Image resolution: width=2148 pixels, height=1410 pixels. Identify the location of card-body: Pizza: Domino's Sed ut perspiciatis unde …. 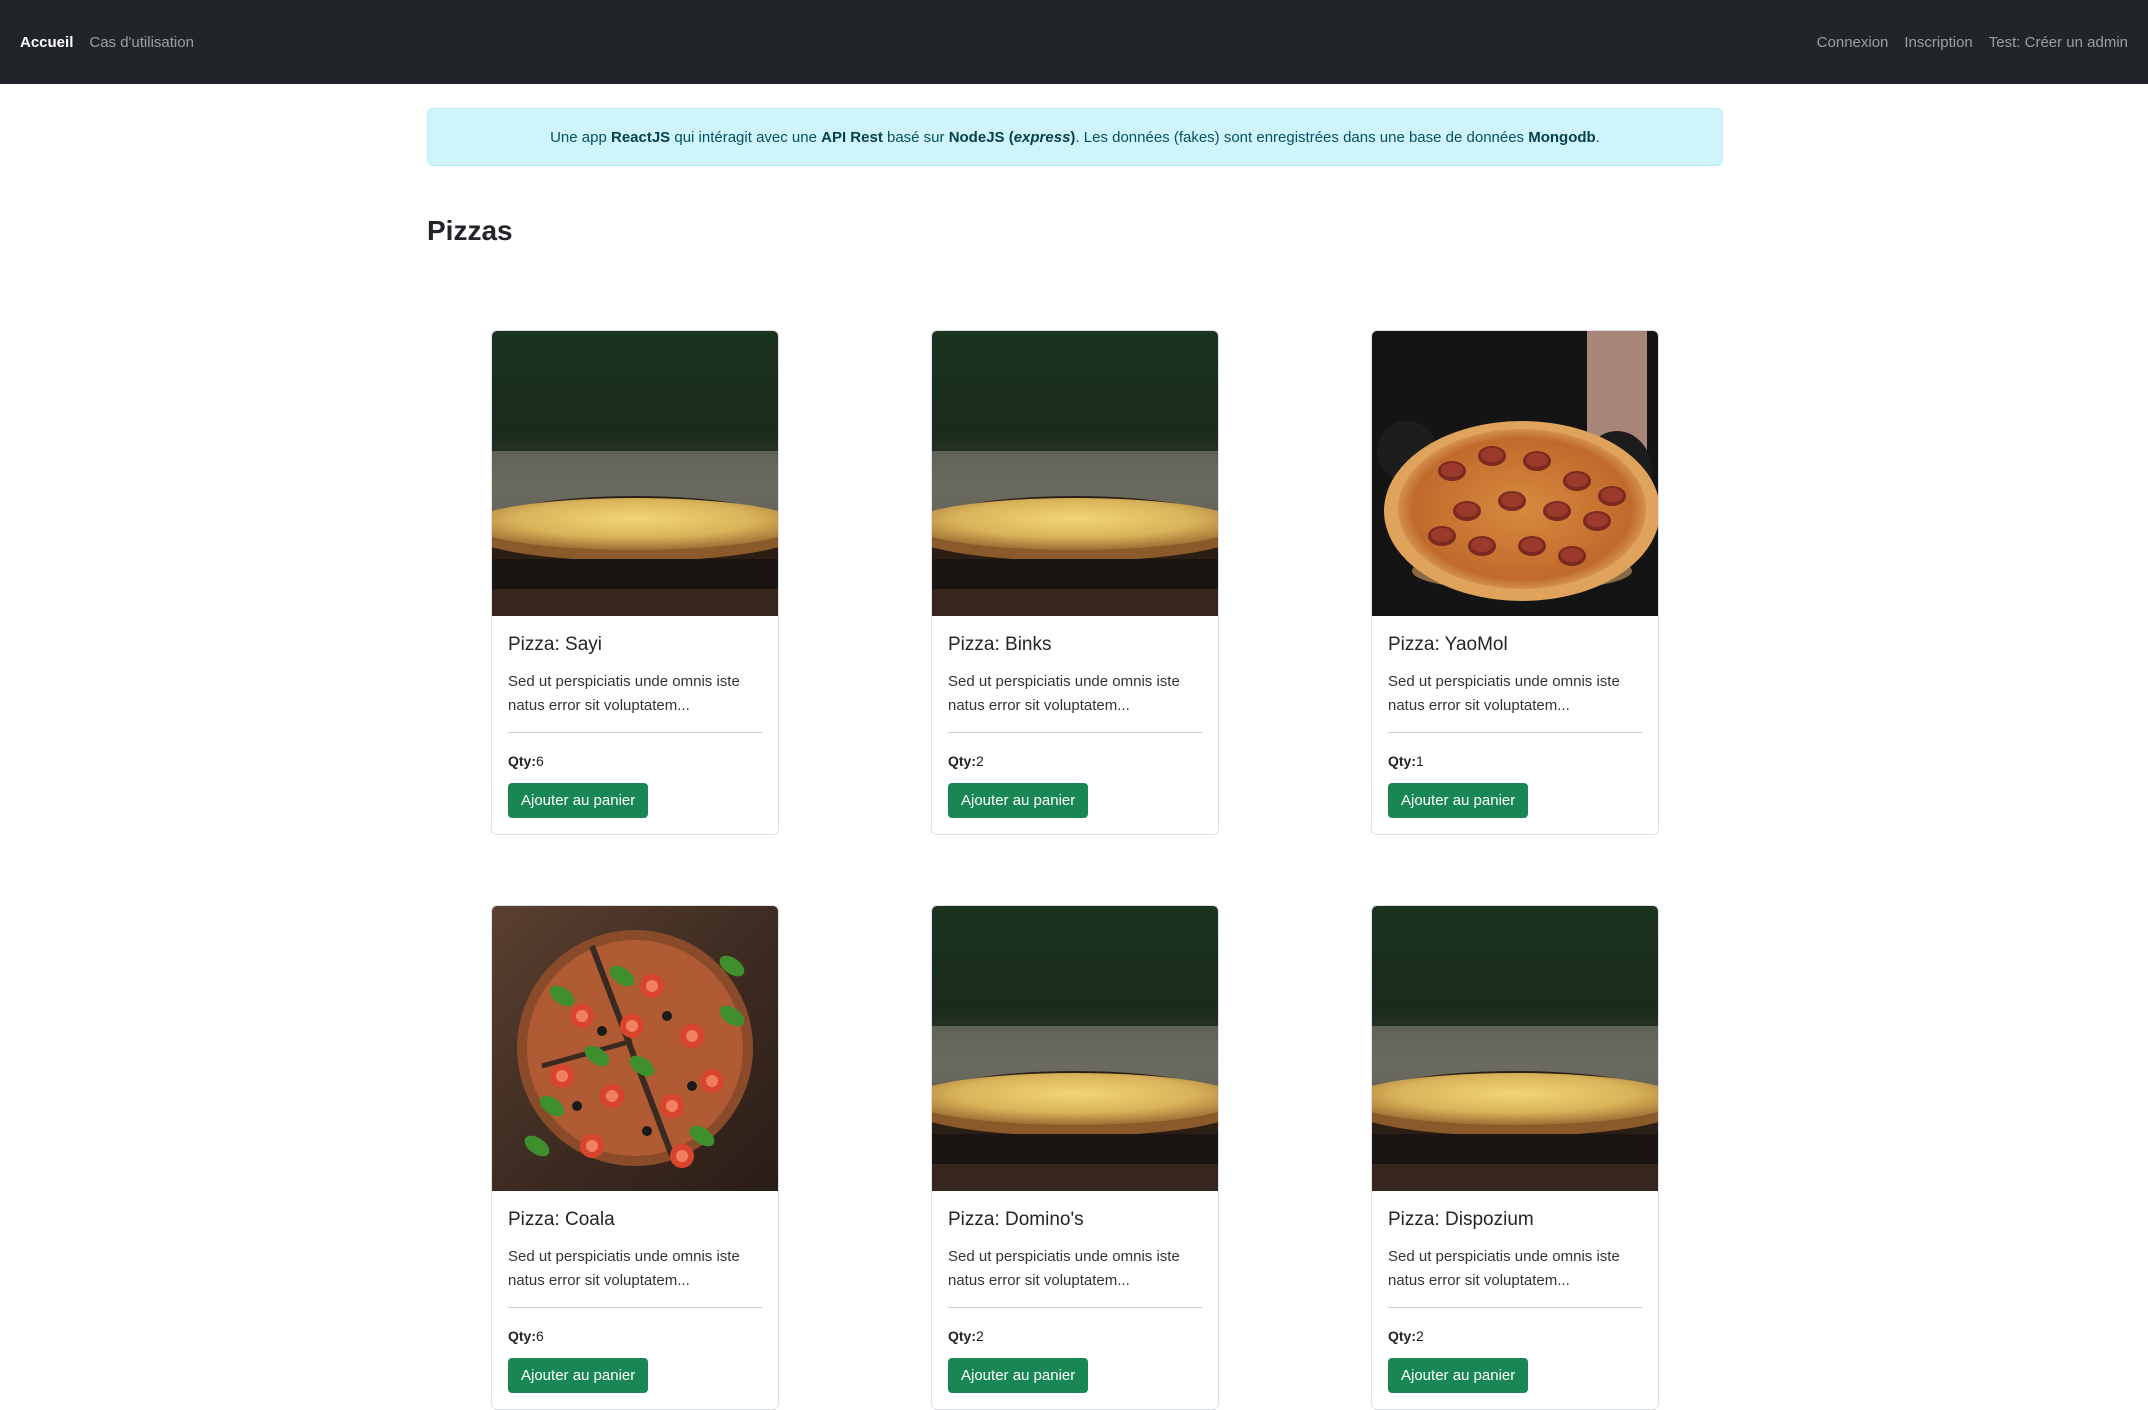
(1075, 1300).